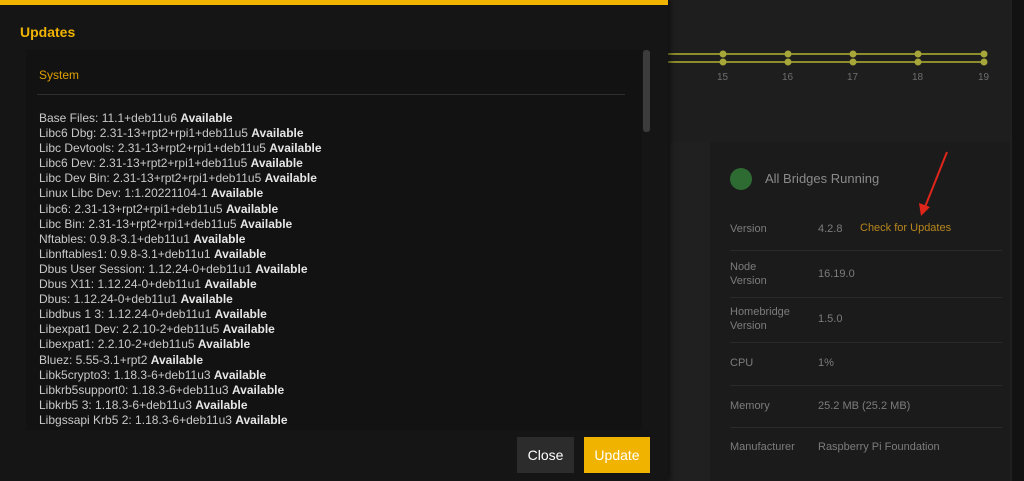  Describe the element at coordinates (723, 77) in the screenshot. I see `chart-tick-label: 15` at that location.